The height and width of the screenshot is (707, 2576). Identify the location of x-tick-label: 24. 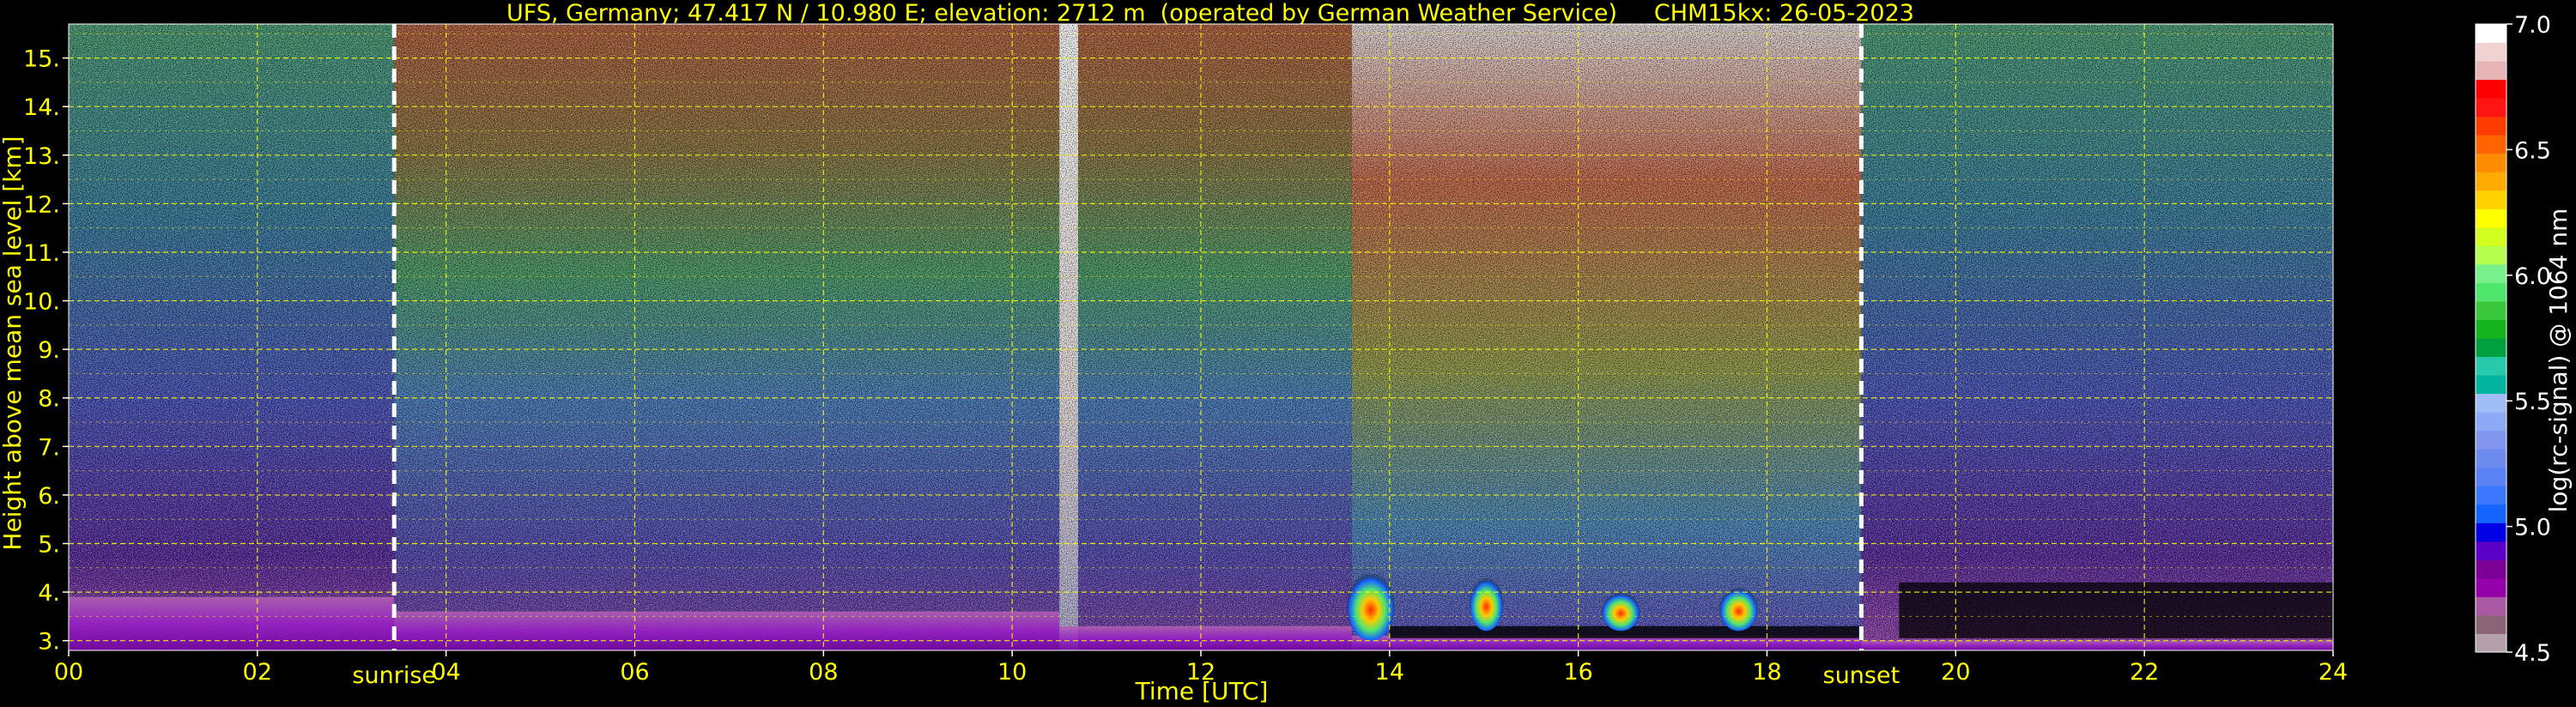
(2333, 672).